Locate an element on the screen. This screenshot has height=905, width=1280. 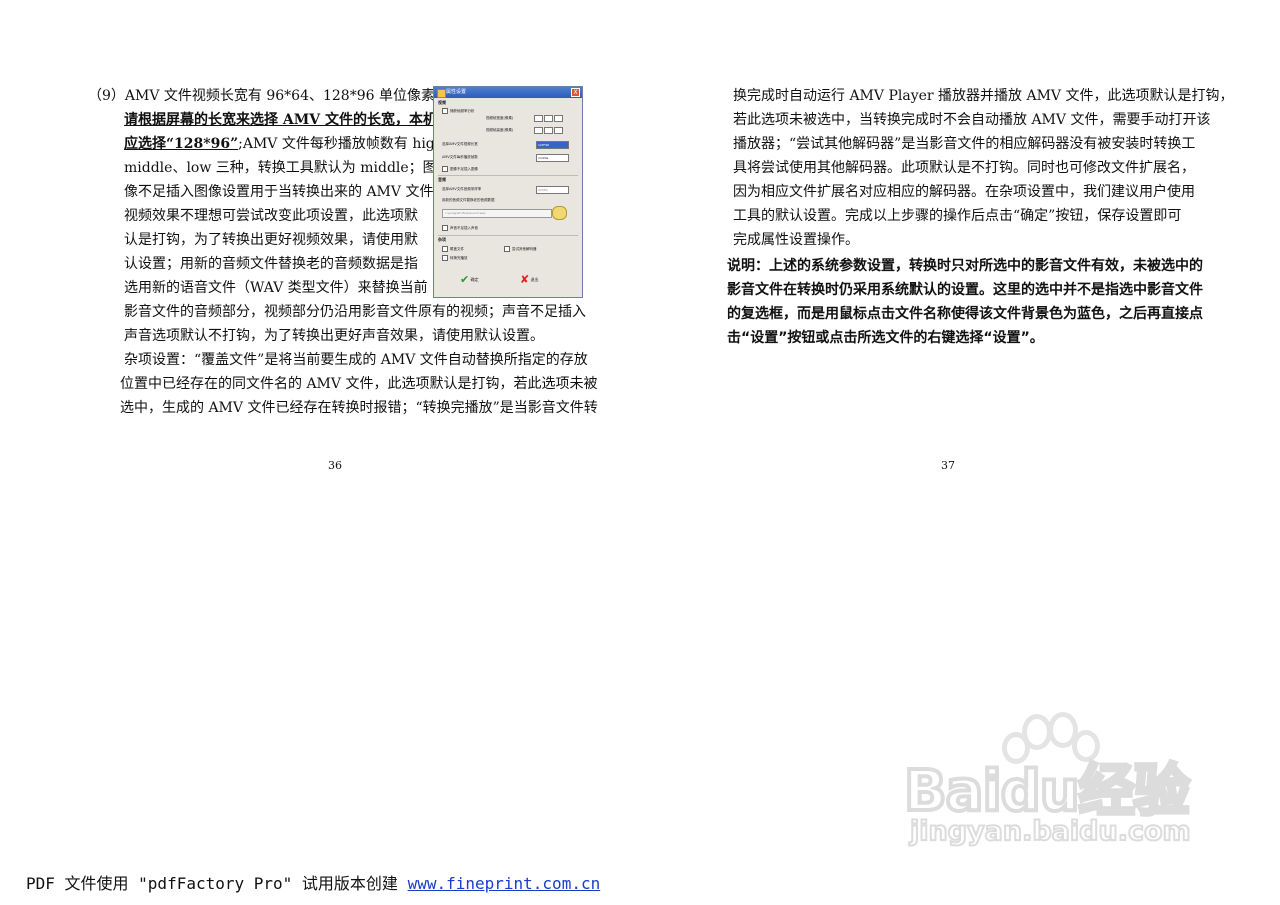
size-select: 128*96 is located at coordinates (552, 145).